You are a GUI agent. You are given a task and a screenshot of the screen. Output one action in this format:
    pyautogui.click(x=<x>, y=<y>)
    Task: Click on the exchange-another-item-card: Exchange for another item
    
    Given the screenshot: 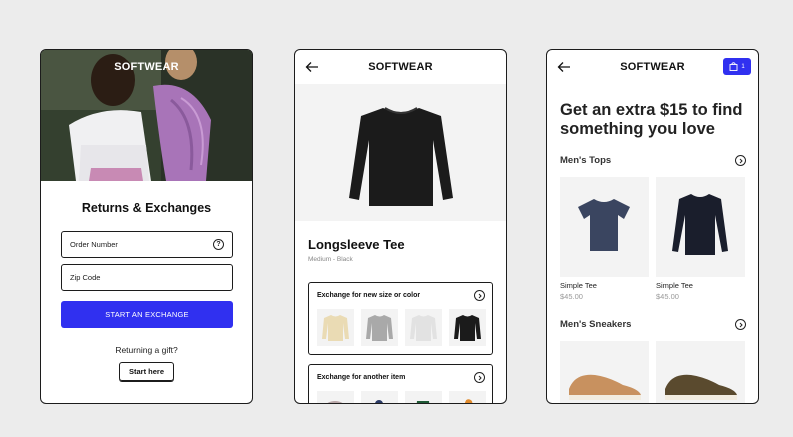 What is the action you would take?
    pyautogui.click(x=400, y=383)
    